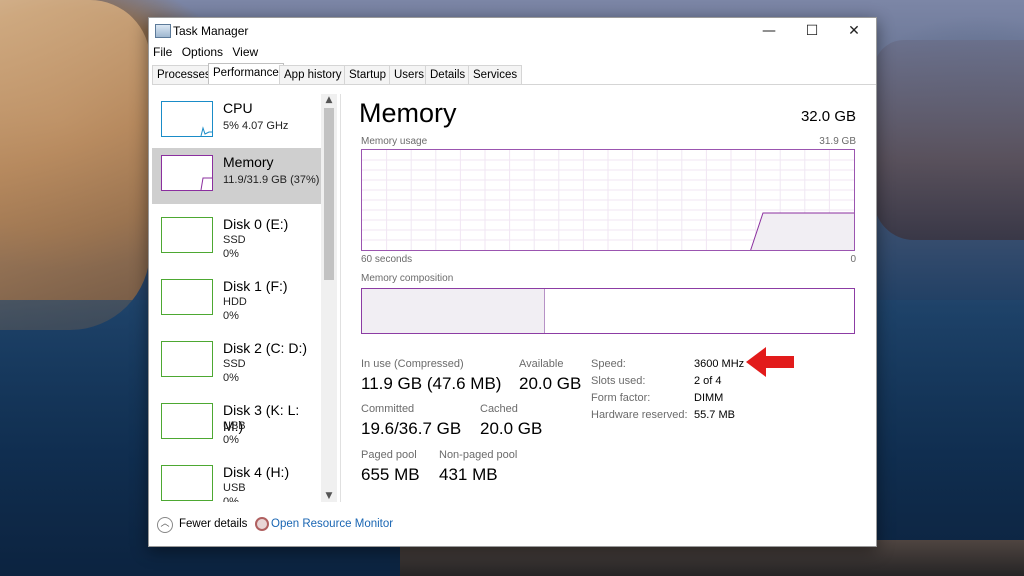 The image size is (1024, 576). What do you see at coordinates (812, 31) in the screenshot?
I see `maximize-button: ☐` at bounding box center [812, 31].